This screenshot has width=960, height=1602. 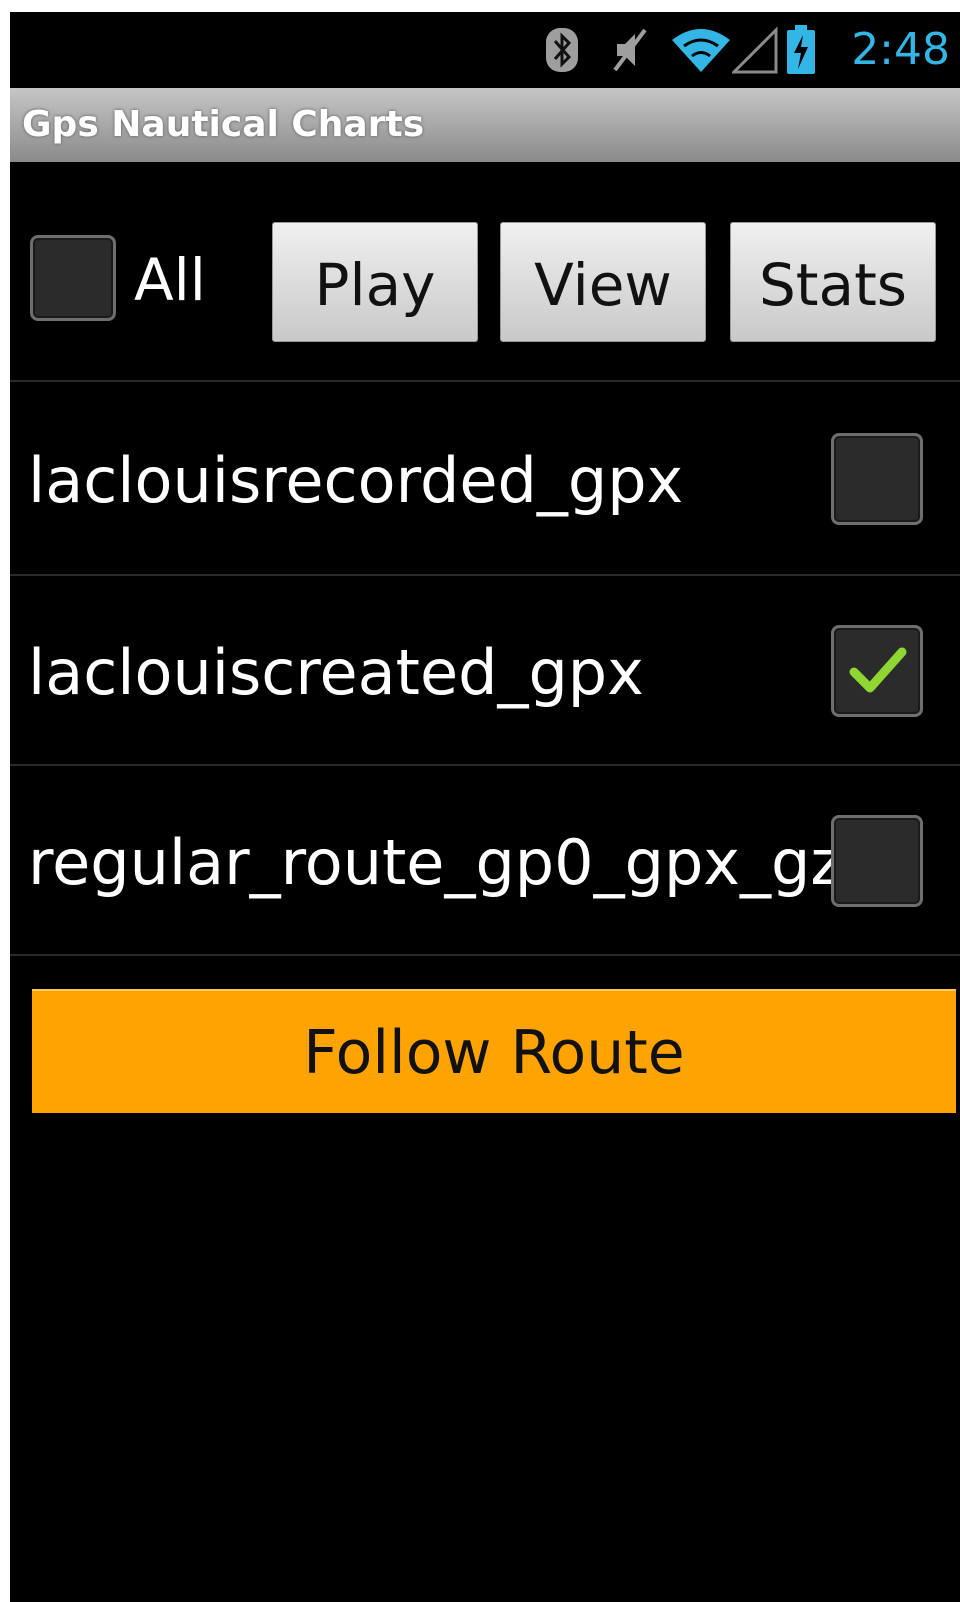 What do you see at coordinates (170, 280) in the screenshot?
I see `select-all-label: All` at bounding box center [170, 280].